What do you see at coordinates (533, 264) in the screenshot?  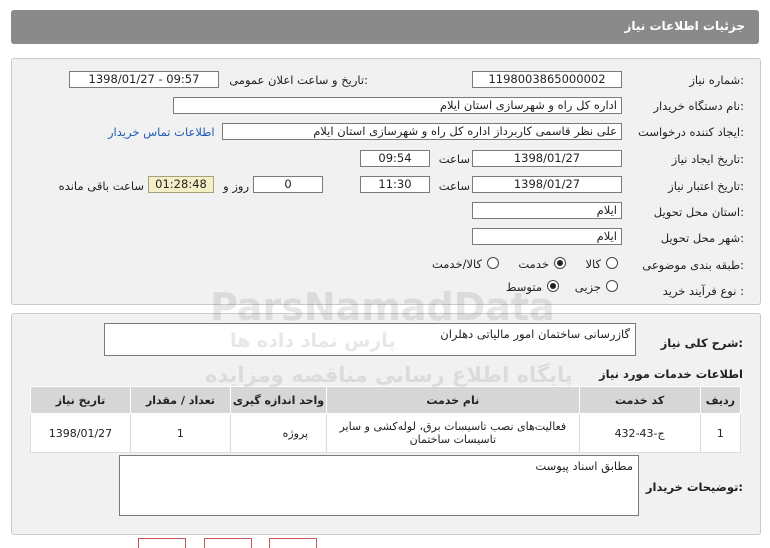 I see `category-service-label: خدمت` at bounding box center [533, 264].